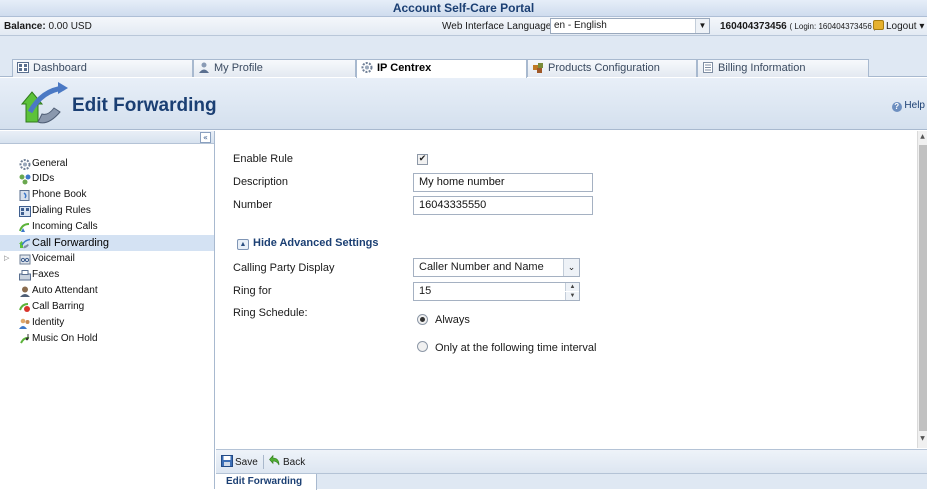  What do you see at coordinates (252, 291) in the screenshot?
I see `ring-for-label: Ring for` at bounding box center [252, 291].